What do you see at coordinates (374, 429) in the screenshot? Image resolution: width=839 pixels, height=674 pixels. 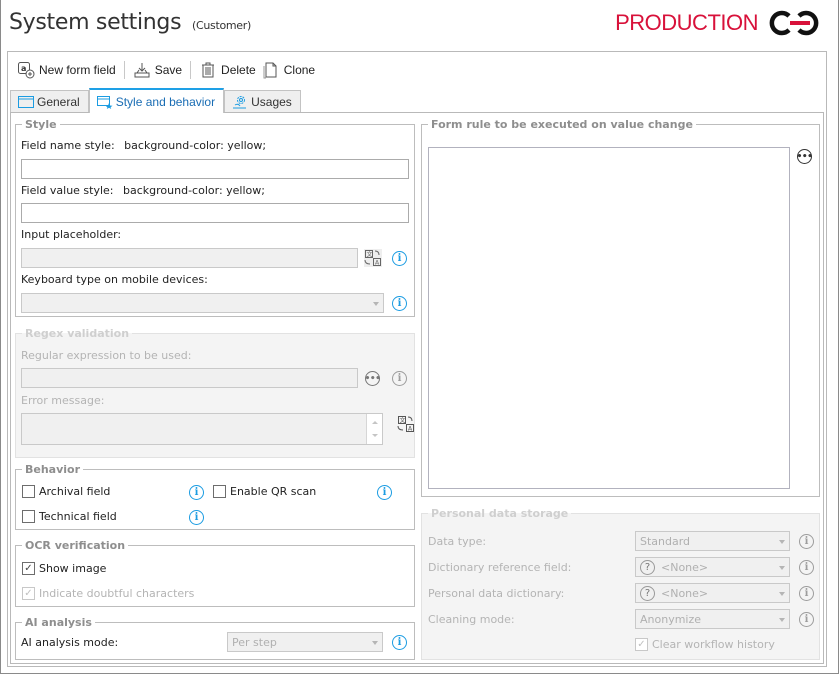 I see `error-message-scrollbar` at bounding box center [374, 429].